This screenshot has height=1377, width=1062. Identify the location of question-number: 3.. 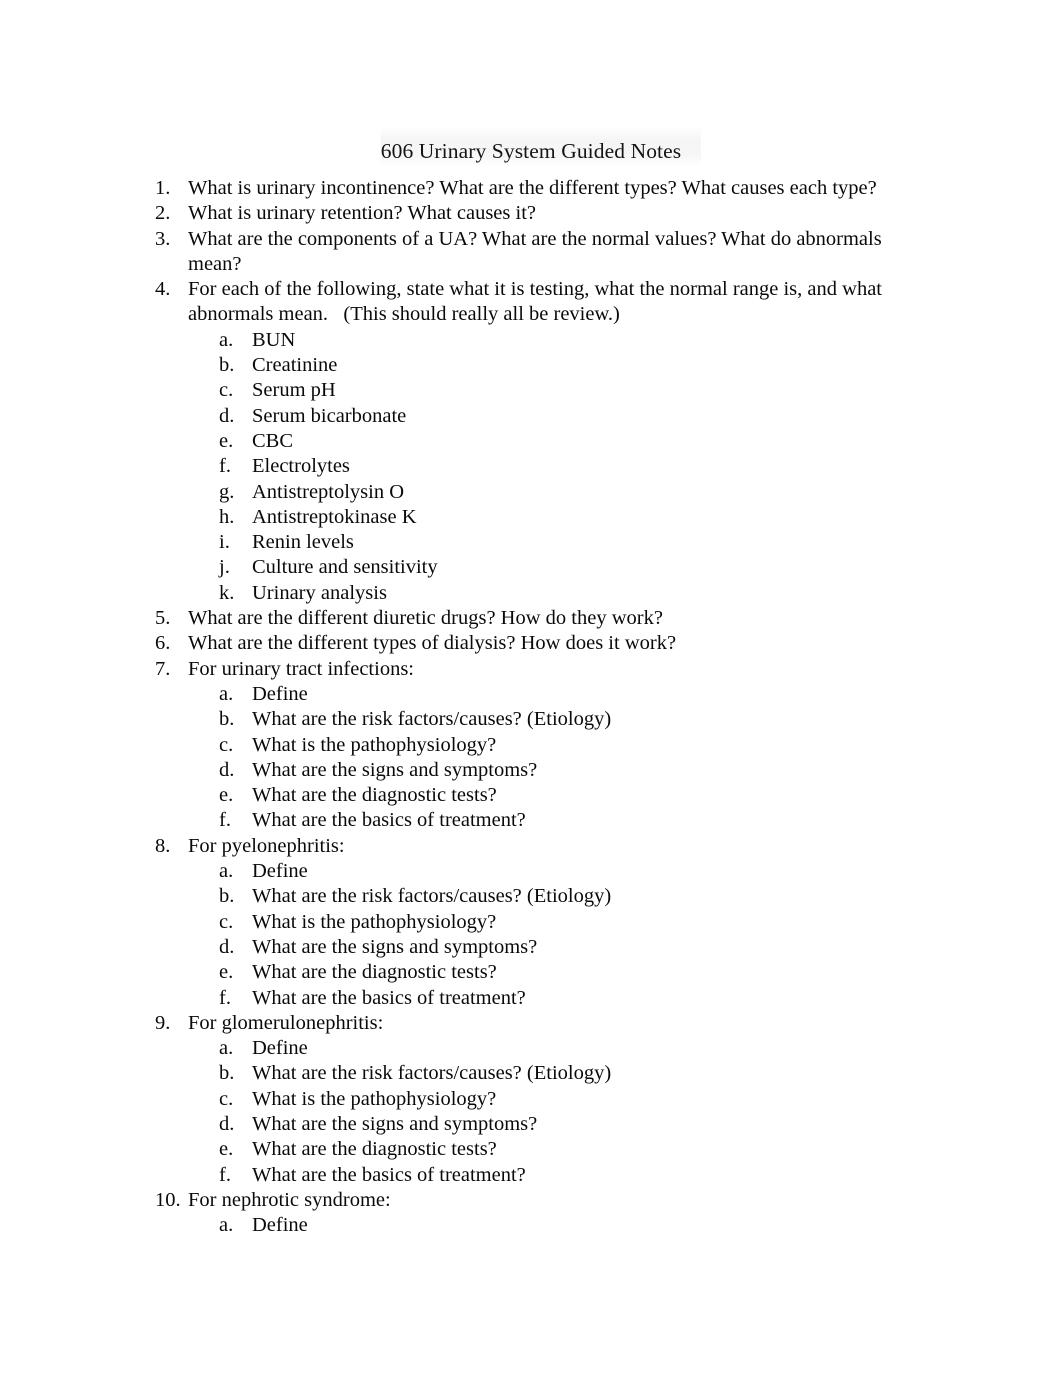
(163, 238).